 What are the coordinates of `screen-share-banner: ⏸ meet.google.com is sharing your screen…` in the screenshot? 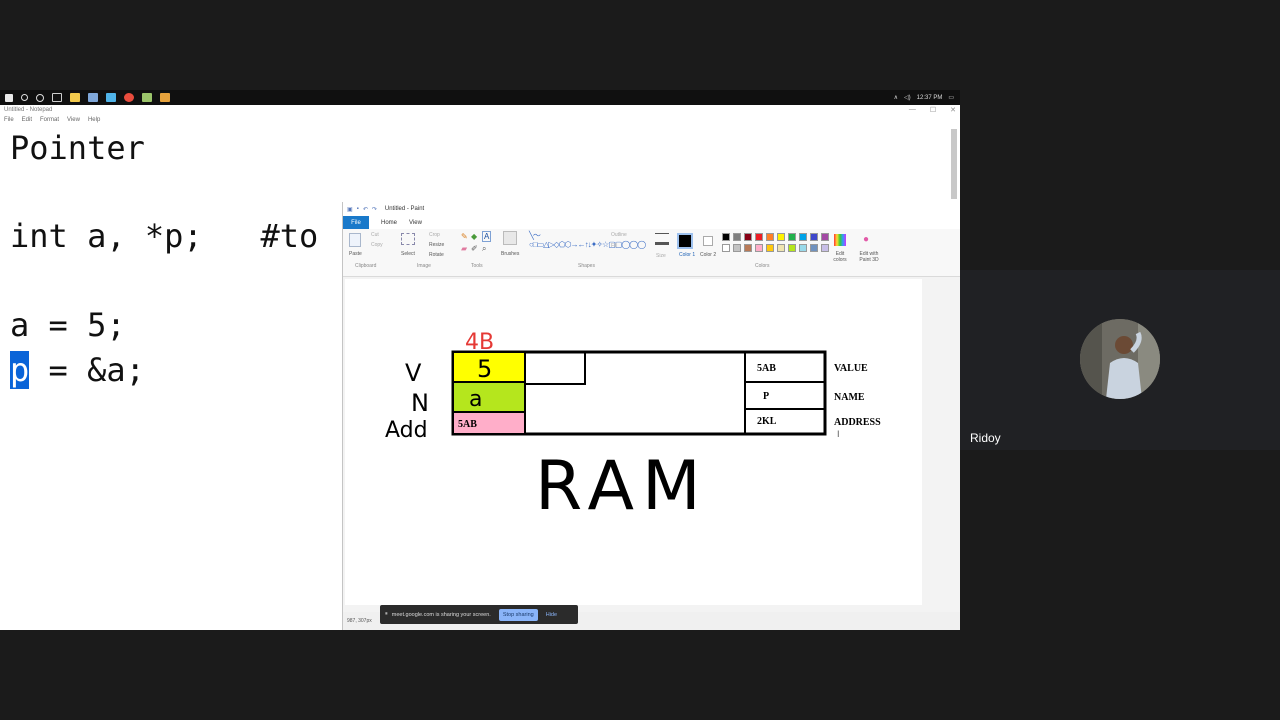 It's located at (479, 614).